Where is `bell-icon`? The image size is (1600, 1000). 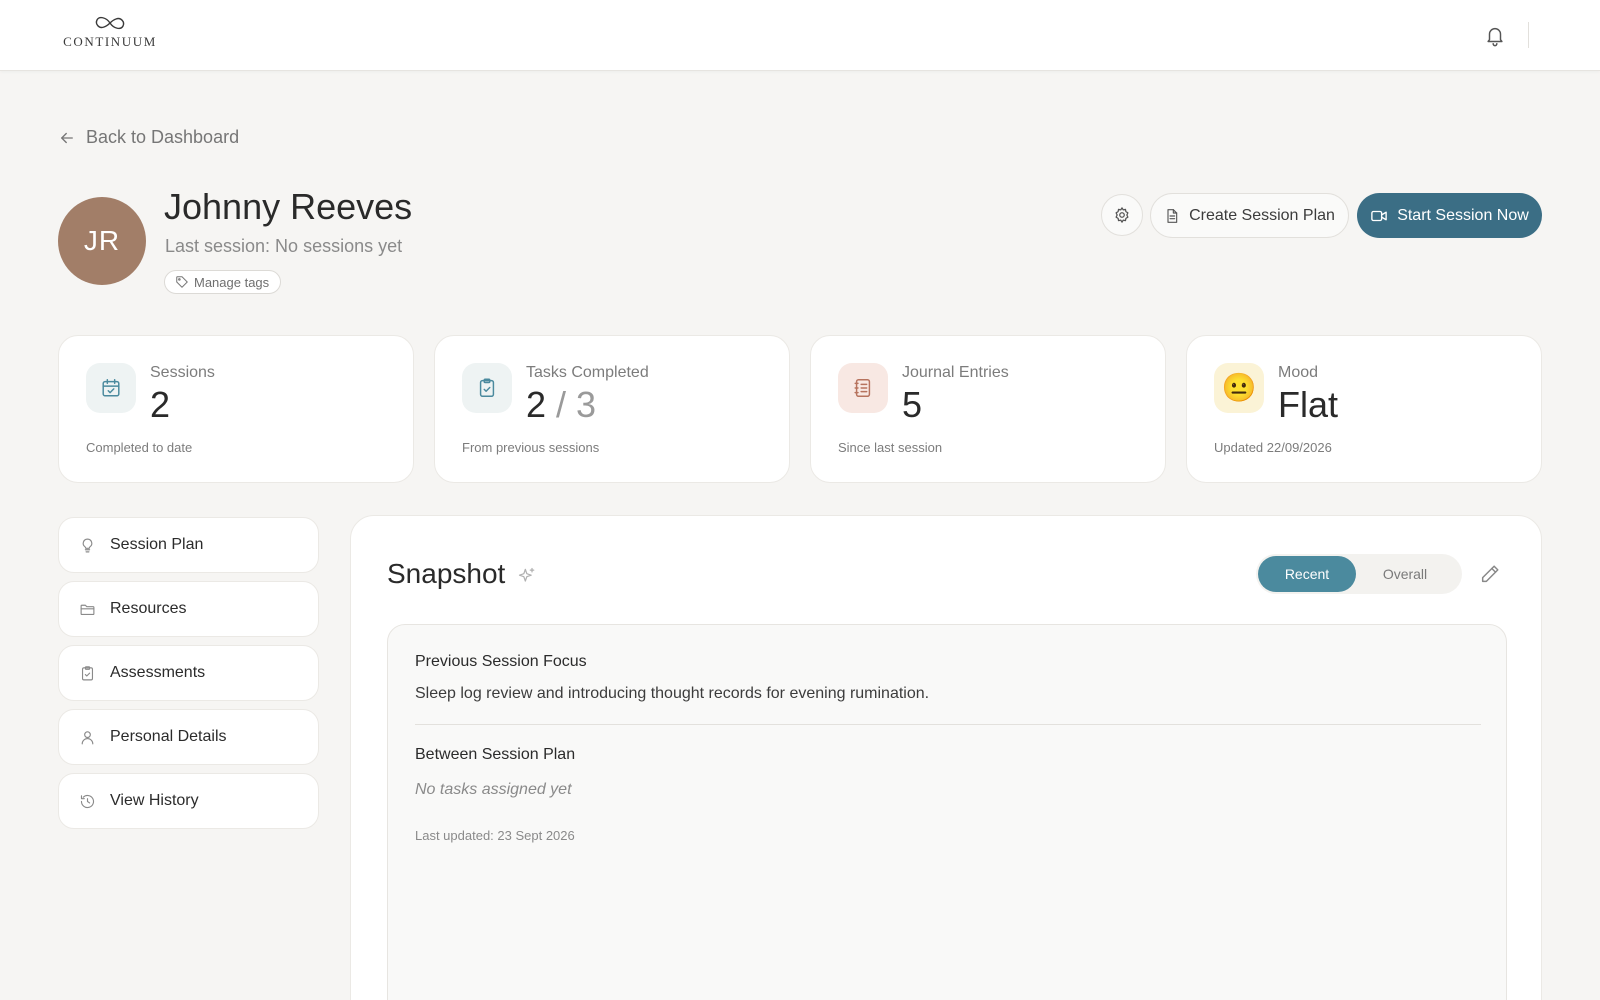
bell-icon is located at coordinates (1495, 36).